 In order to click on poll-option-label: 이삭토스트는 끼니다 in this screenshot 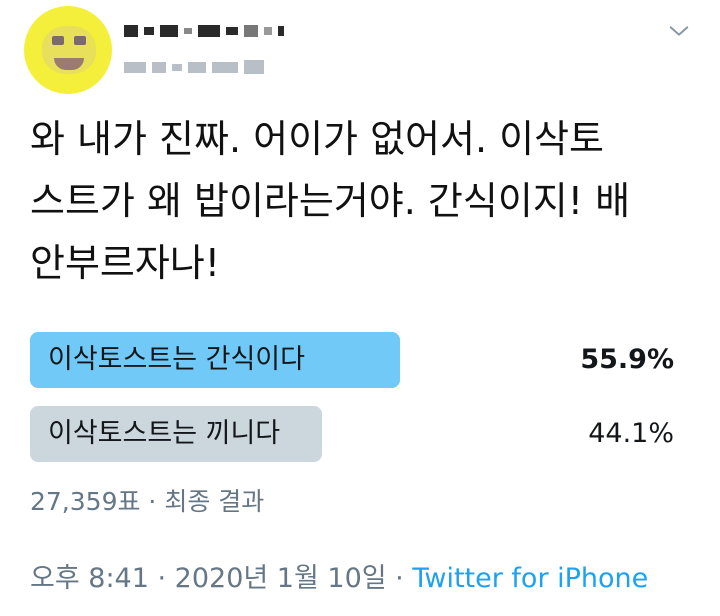, I will do `click(164, 433)`.